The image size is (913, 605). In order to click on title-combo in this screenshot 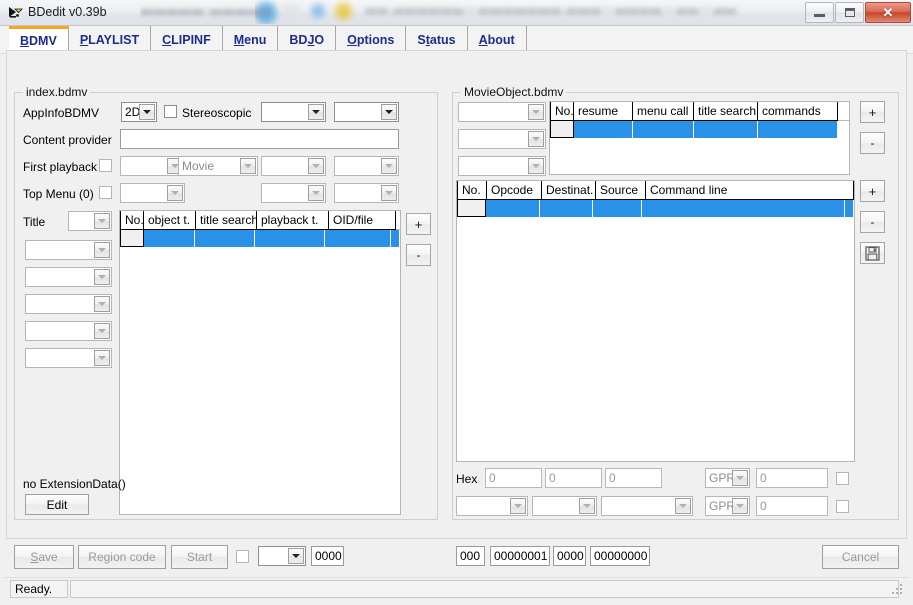, I will do `click(90, 221)`.